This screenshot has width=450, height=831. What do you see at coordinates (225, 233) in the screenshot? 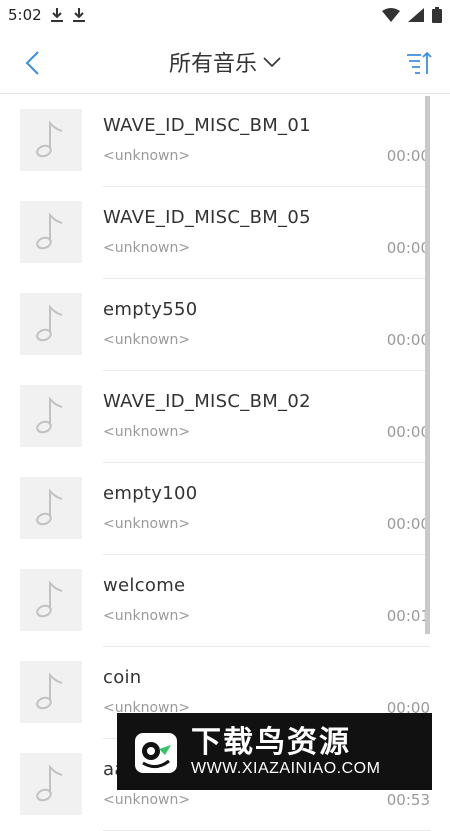
I see `song-row: WAVE_ID_MISC_BM_05 <unknown> 00:00` at bounding box center [225, 233].